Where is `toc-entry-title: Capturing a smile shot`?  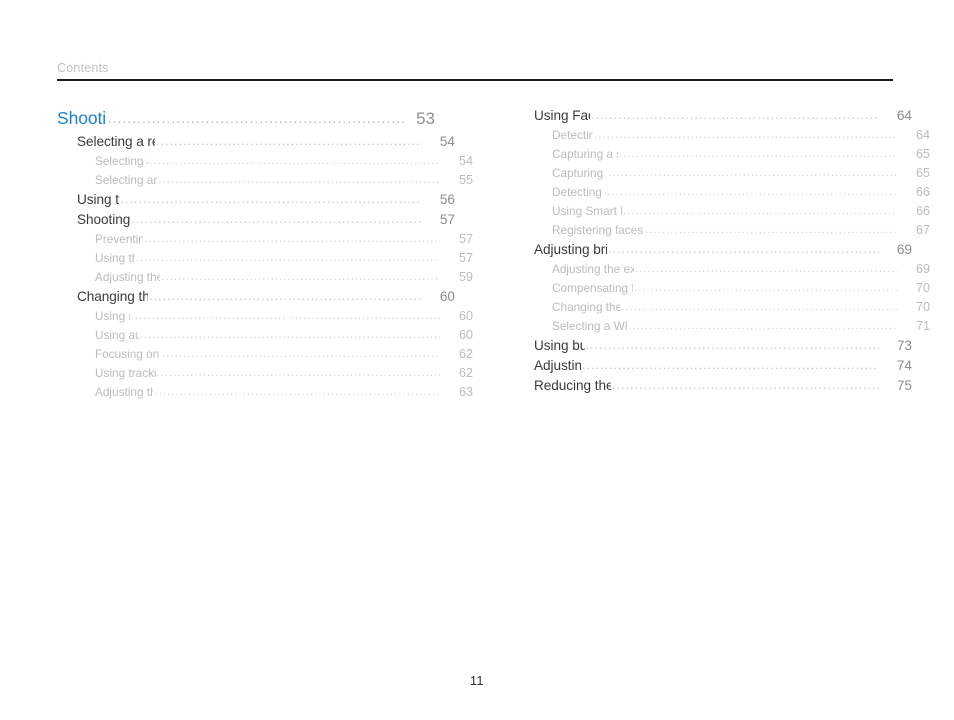
toc-entry-title: Capturing a smile shot is located at coordinates (579, 173).